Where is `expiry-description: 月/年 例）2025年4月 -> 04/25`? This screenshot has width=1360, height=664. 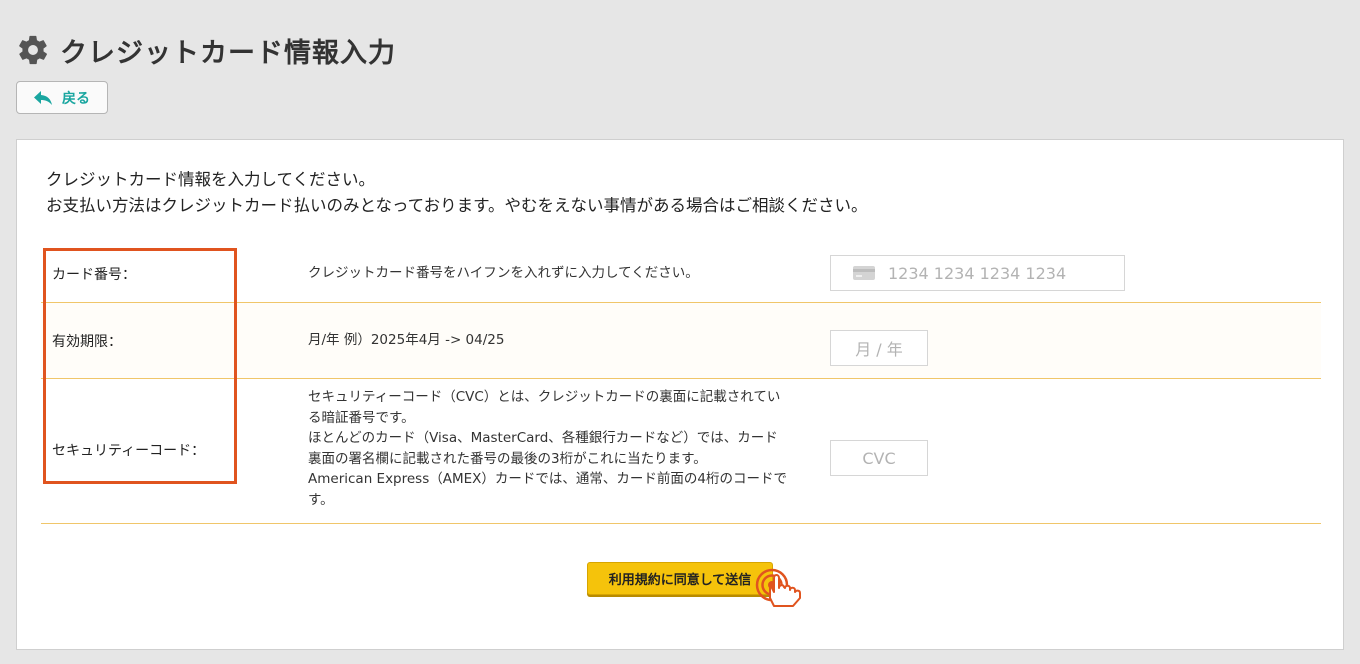 expiry-description: 月/年 例）2025年4月 -> 04/25 is located at coordinates (553, 340).